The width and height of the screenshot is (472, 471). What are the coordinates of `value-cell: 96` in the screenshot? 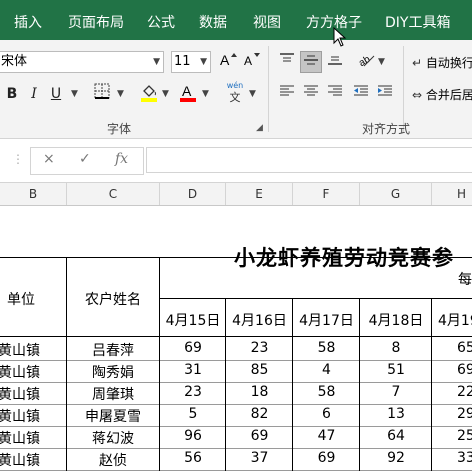 It's located at (193, 436).